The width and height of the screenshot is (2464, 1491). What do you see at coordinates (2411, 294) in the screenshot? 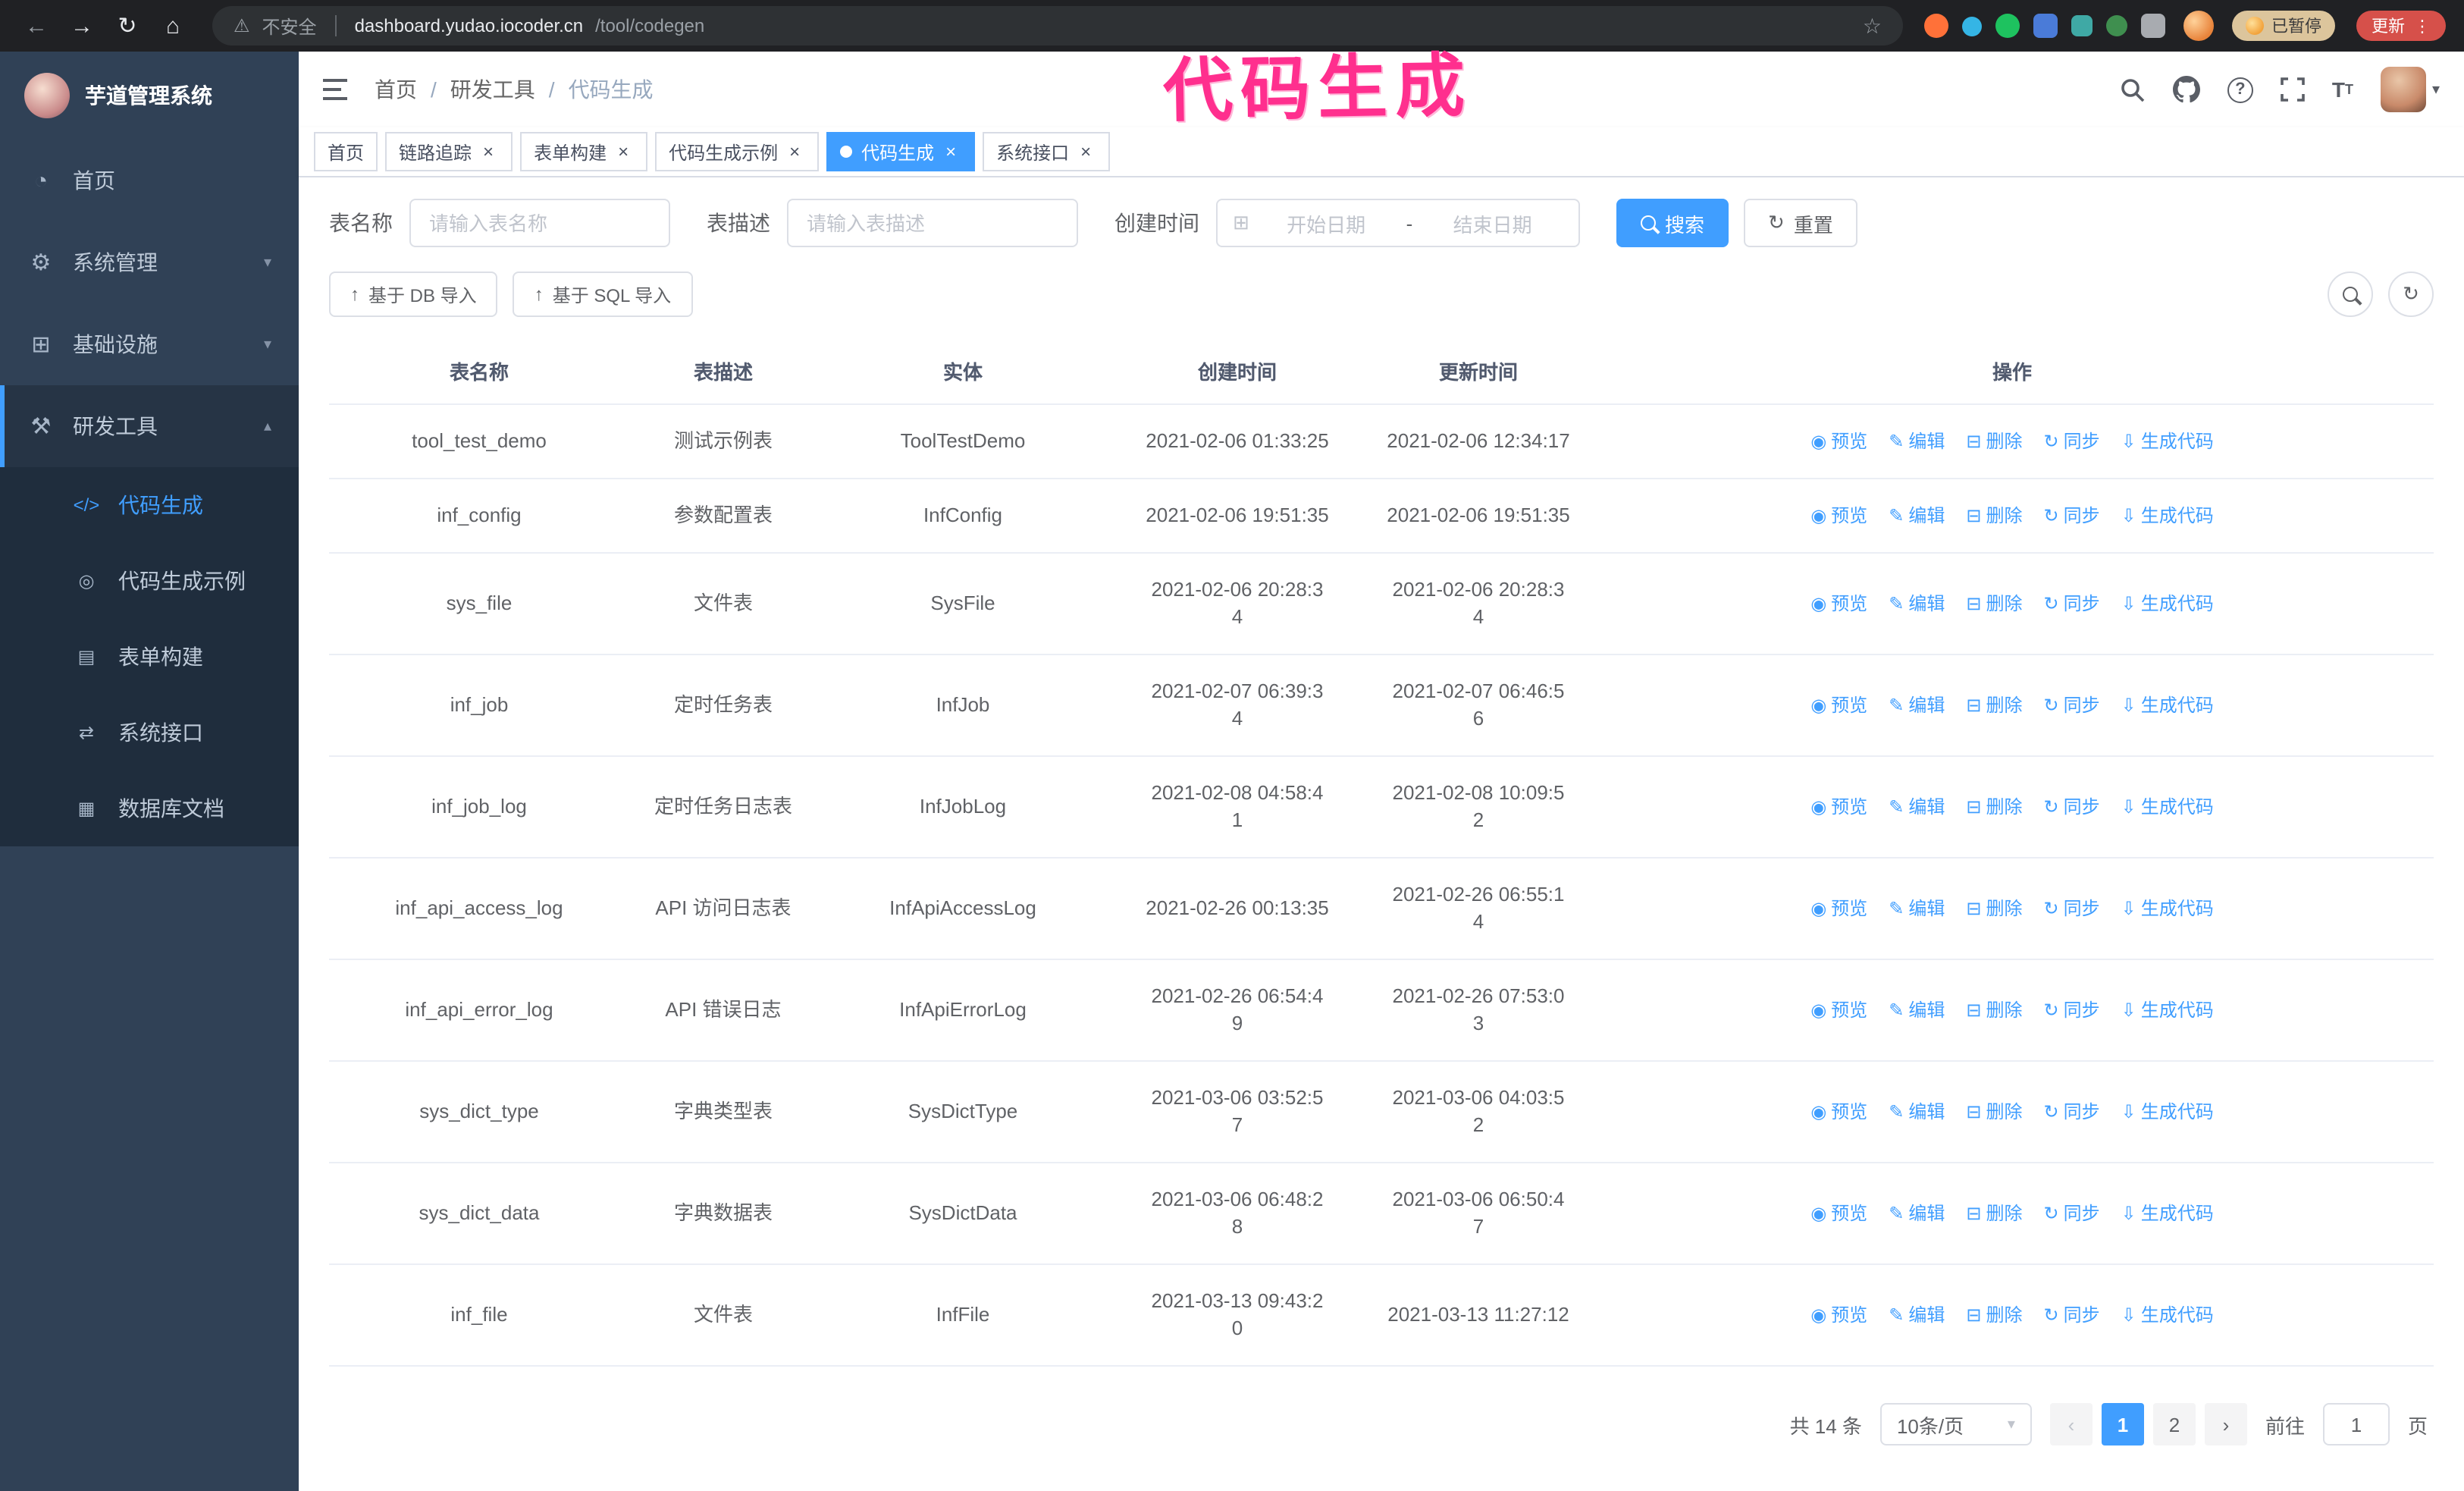
I see `refresh-table-button` at bounding box center [2411, 294].